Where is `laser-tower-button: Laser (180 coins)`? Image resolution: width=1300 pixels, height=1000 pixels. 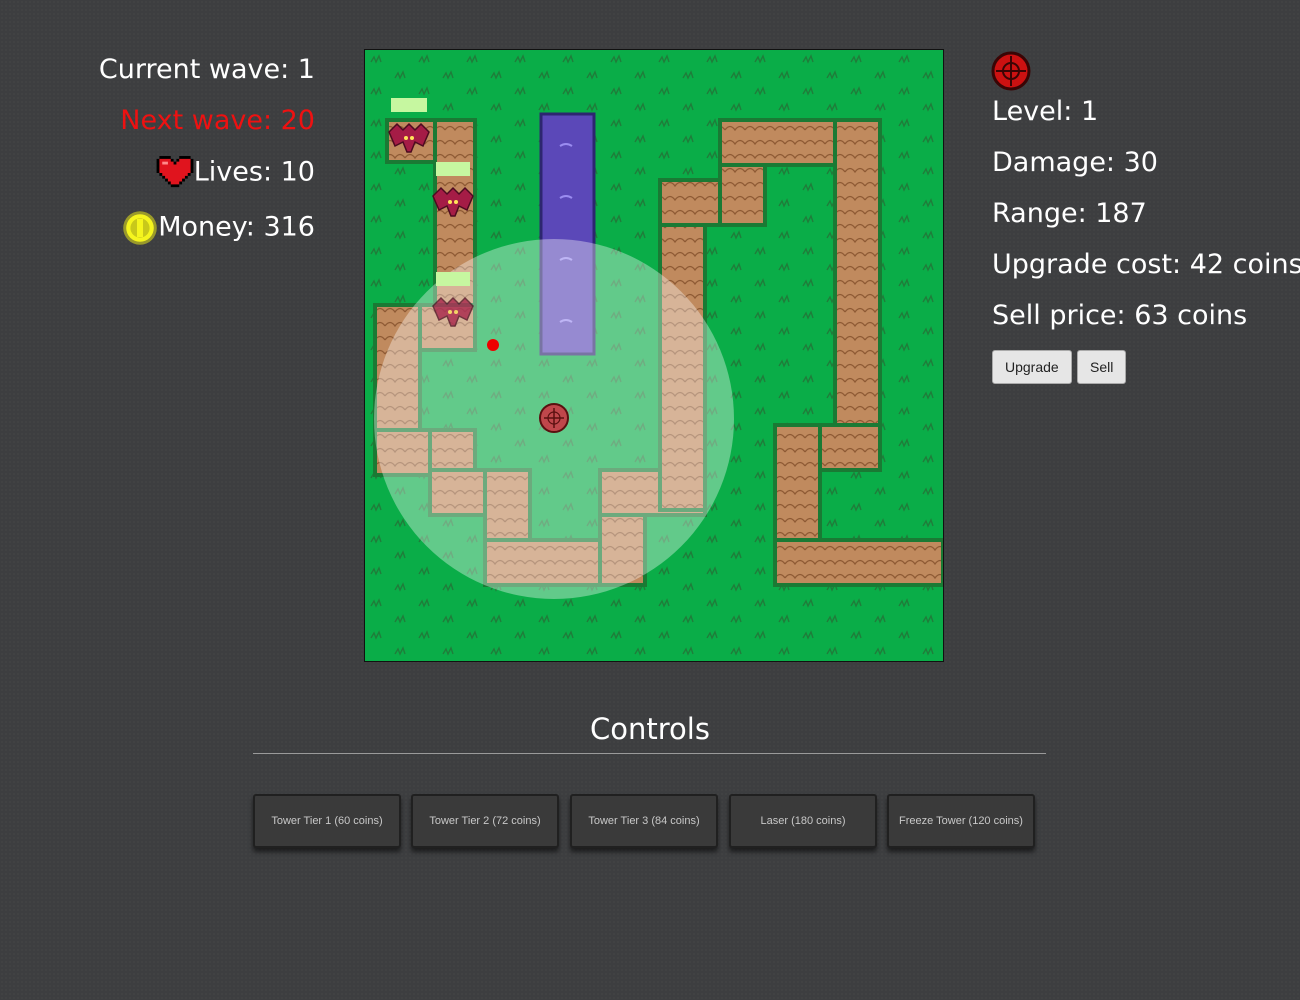 laser-tower-button: Laser (180 coins) is located at coordinates (803, 821).